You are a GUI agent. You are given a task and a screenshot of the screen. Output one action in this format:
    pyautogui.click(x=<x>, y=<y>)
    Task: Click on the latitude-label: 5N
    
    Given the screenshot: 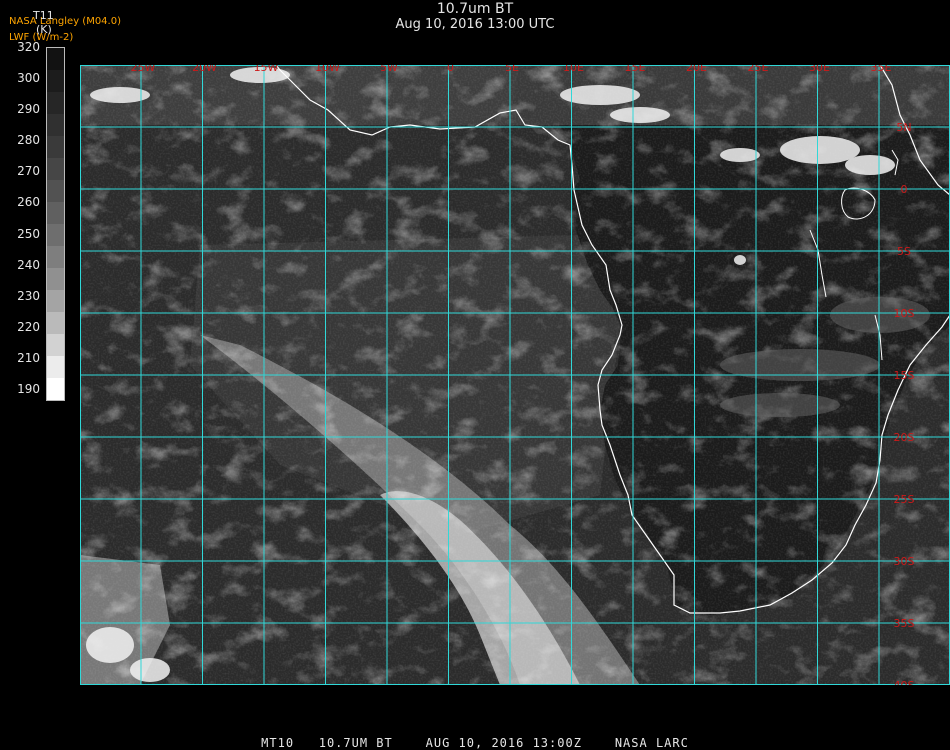 What is the action you would take?
    pyautogui.click(x=903, y=127)
    